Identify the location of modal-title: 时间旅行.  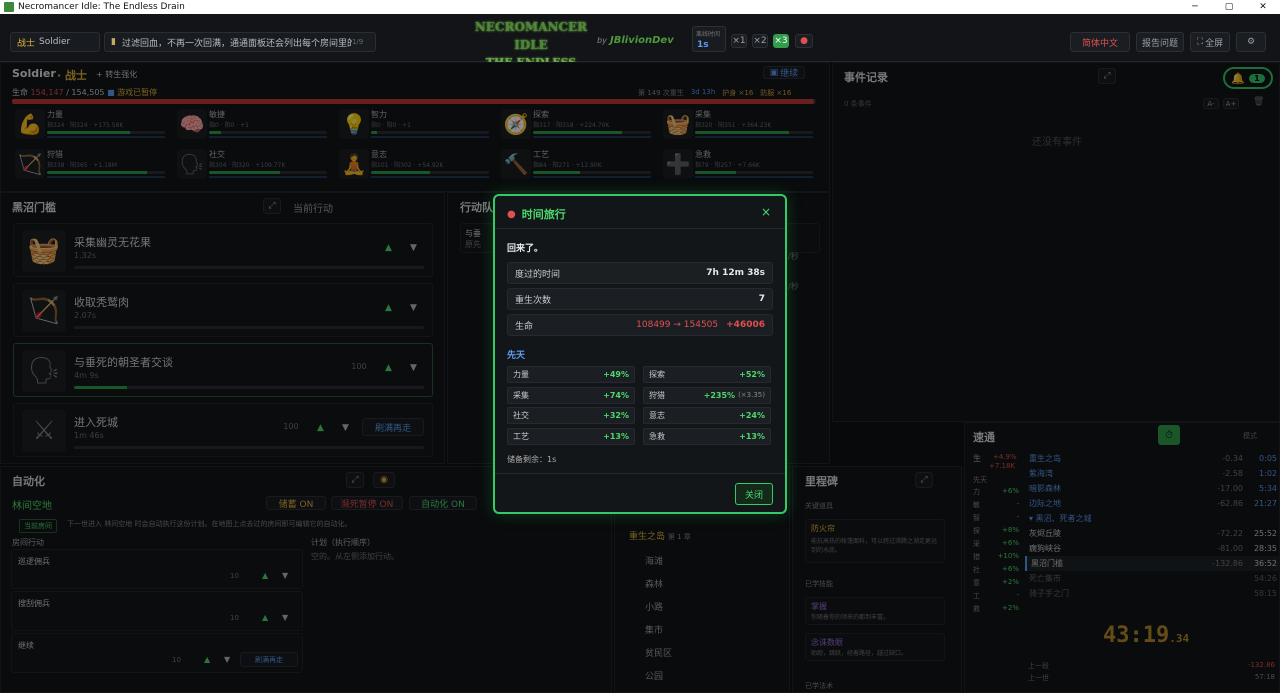
(543, 214).